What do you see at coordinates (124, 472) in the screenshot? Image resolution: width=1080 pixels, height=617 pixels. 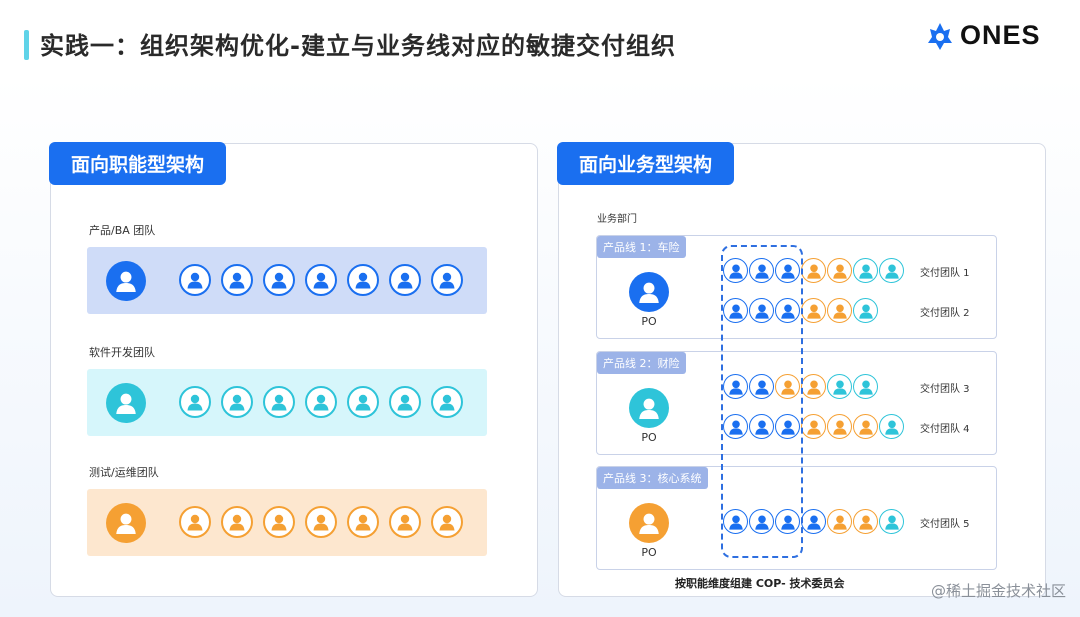 I see `team-label-test: 测试/运维团队` at bounding box center [124, 472].